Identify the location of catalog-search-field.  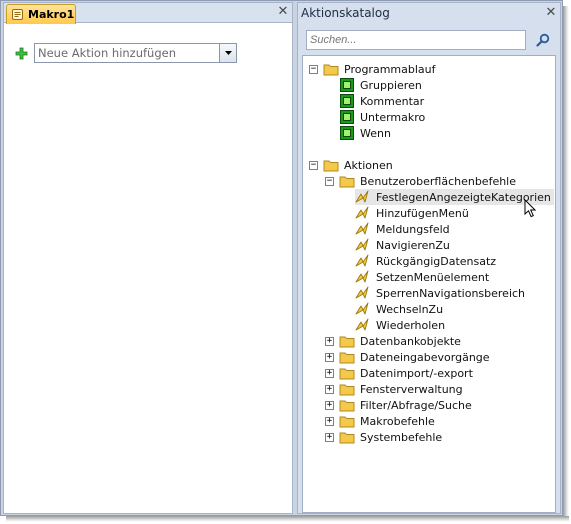
(416, 40).